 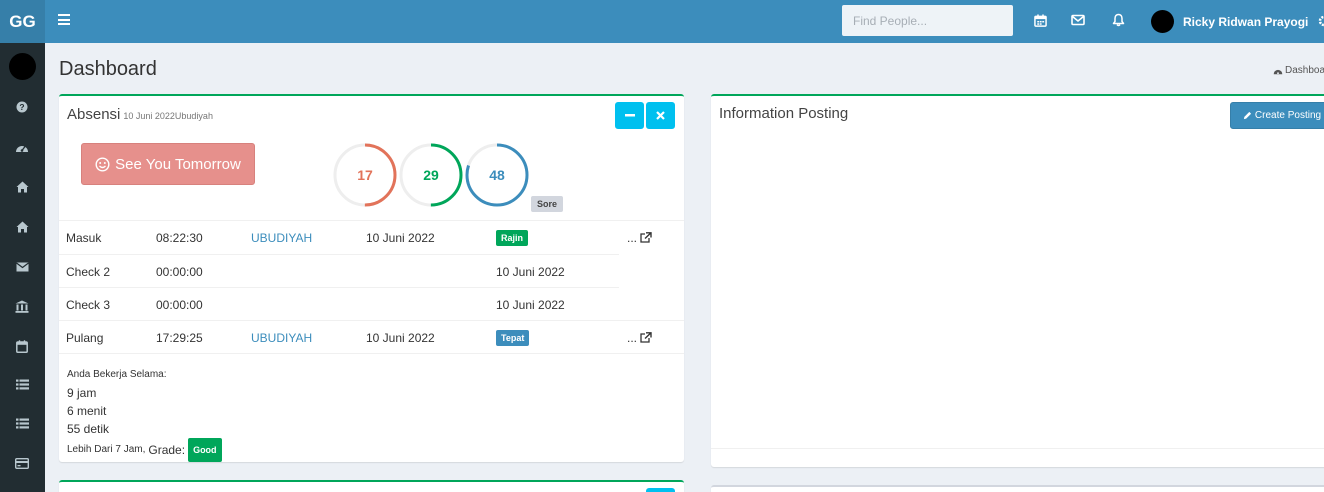 What do you see at coordinates (102, 164) in the screenshot?
I see `smile-icon` at bounding box center [102, 164].